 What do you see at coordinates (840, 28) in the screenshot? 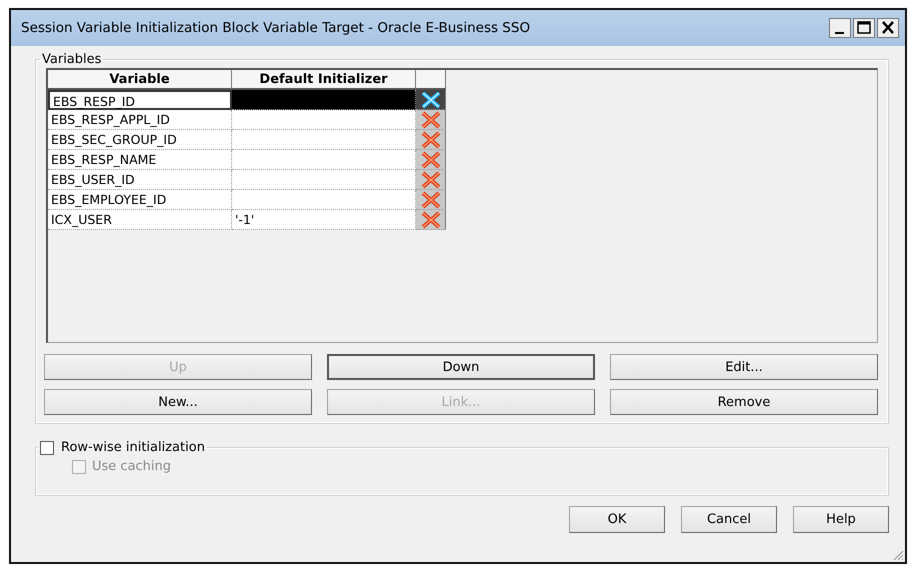
I see `minimize-icon` at bounding box center [840, 28].